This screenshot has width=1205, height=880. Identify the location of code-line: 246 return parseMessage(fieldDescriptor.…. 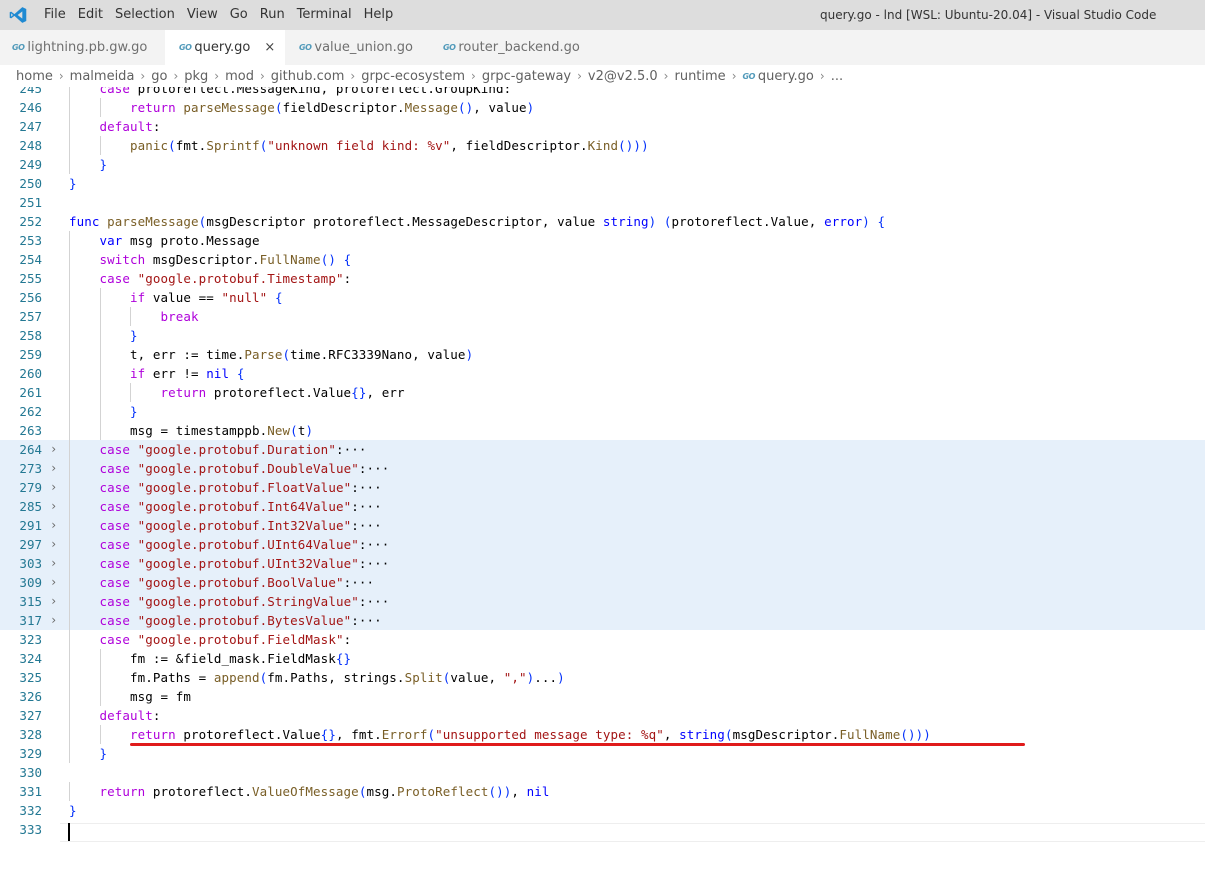
(602, 107).